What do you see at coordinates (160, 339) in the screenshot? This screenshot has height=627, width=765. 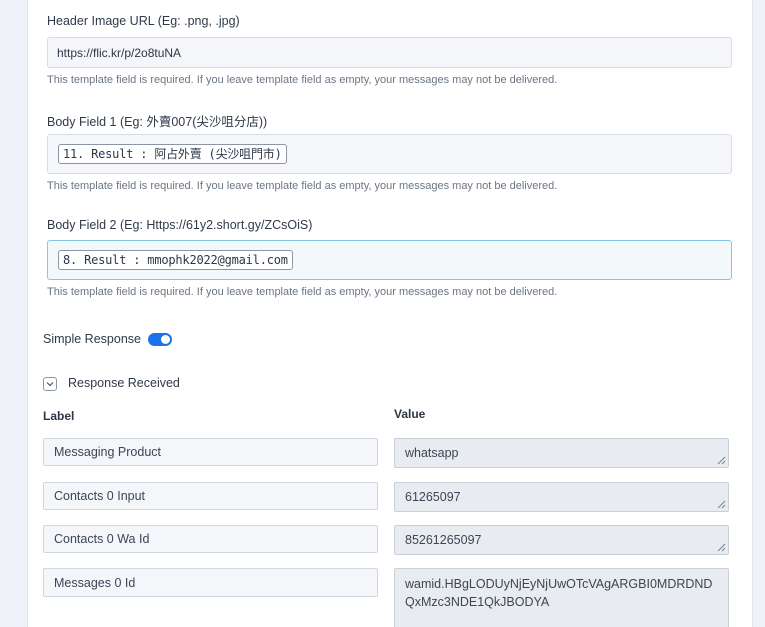 I see `simple-response-toggle-icon` at bounding box center [160, 339].